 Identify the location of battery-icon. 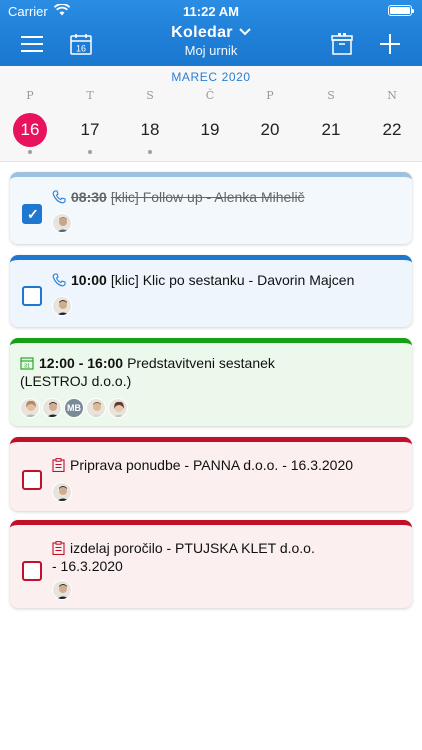
(401, 10).